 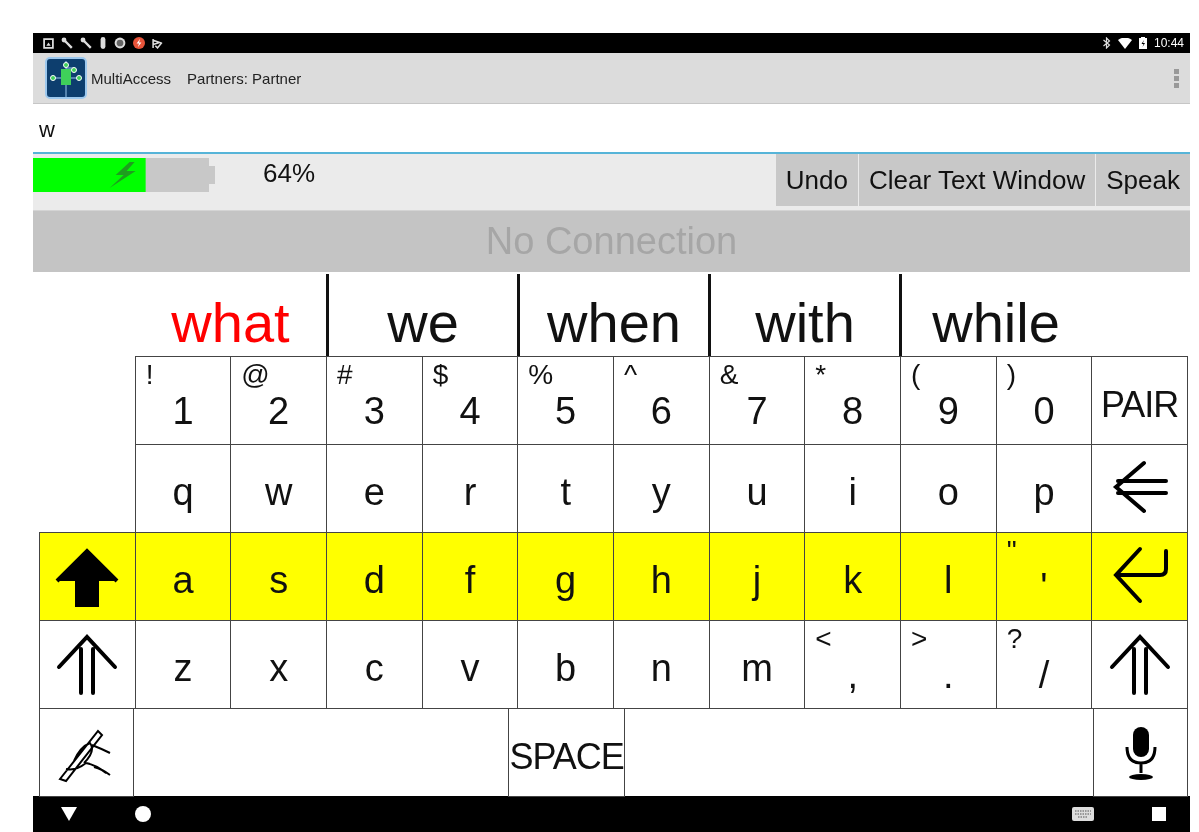 What do you see at coordinates (729, 375) in the screenshot?
I see `shift-symbol: &` at bounding box center [729, 375].